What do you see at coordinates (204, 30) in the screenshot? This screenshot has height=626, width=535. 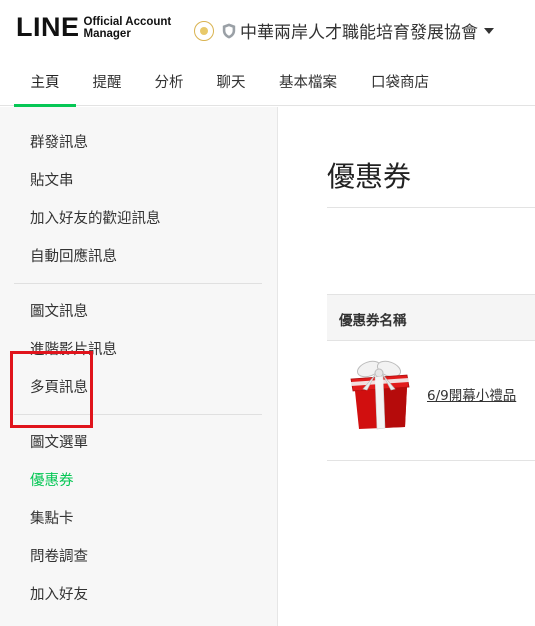 I see `account-avatar-icon` at bounding box center [204, 30].